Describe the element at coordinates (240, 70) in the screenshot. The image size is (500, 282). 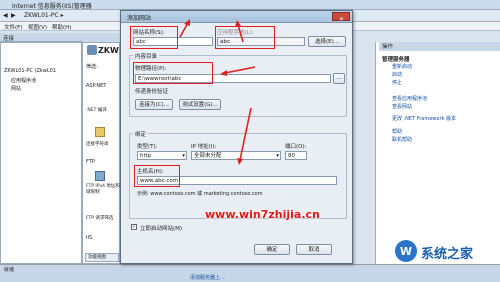
I see `arrow-physical-path` at that location.